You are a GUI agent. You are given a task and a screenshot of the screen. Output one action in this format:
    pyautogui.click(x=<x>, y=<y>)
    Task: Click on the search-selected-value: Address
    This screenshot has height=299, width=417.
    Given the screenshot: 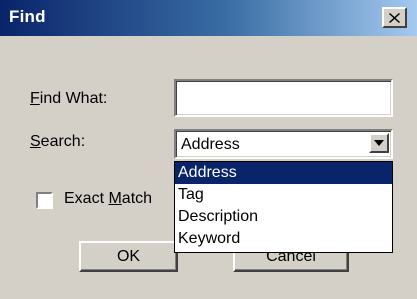 What is the action you would take?
    pyautogui.click(x=210, y=144)
    